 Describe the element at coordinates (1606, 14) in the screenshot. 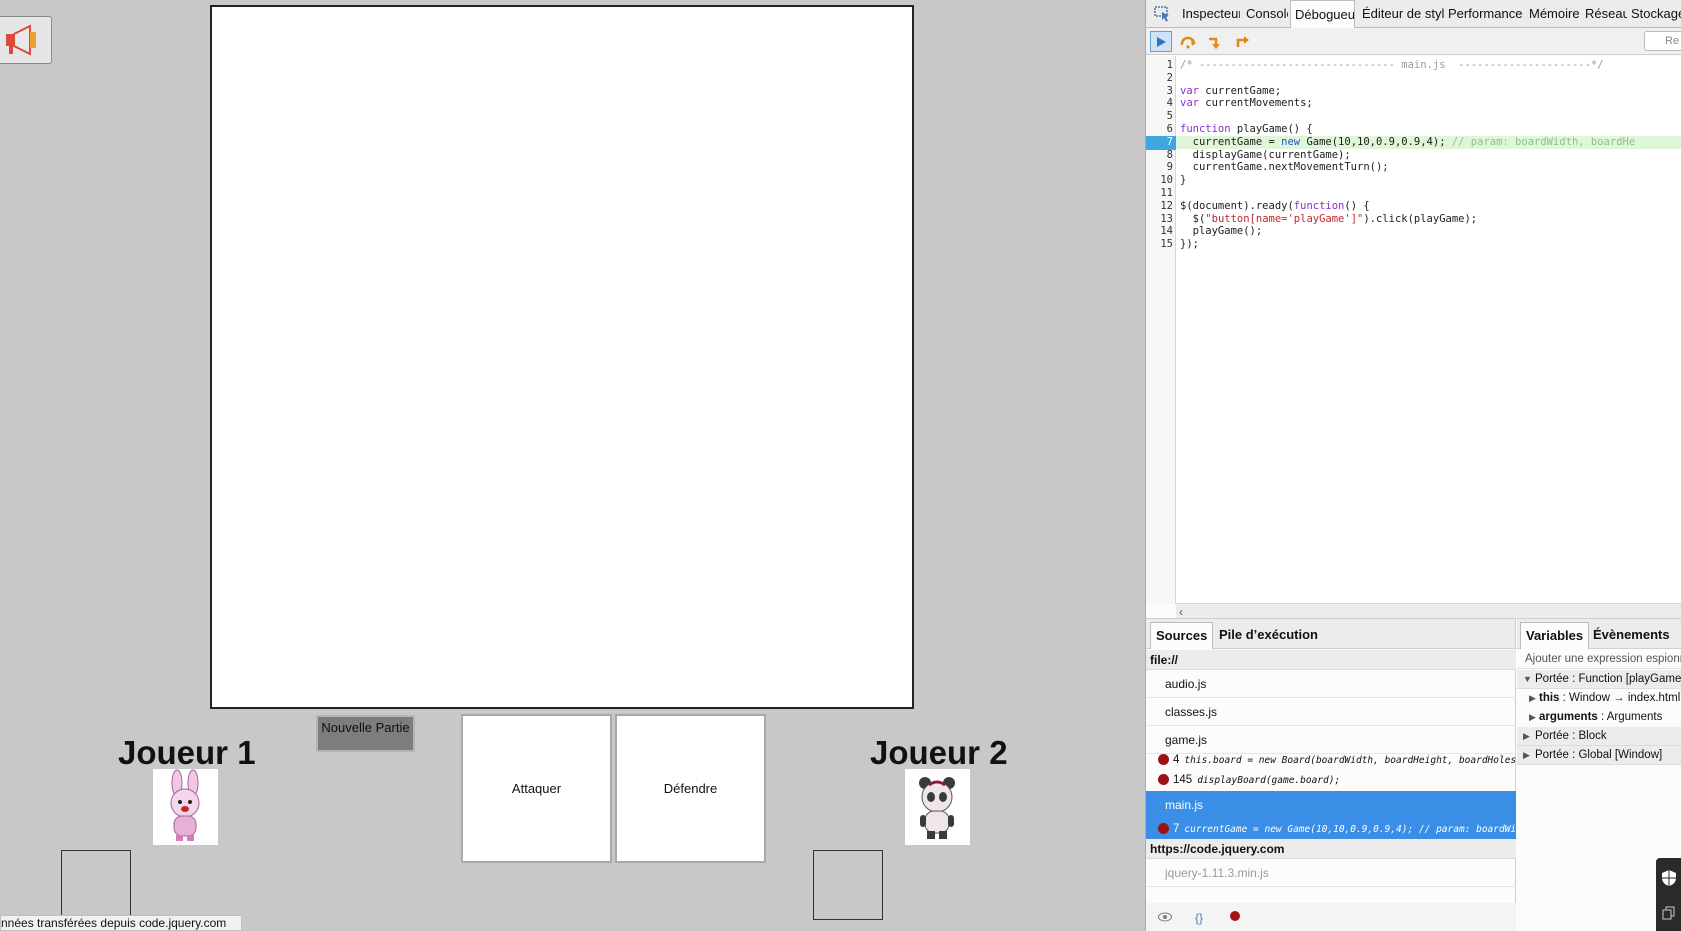

I see `tab-network: Réseau` at that location.